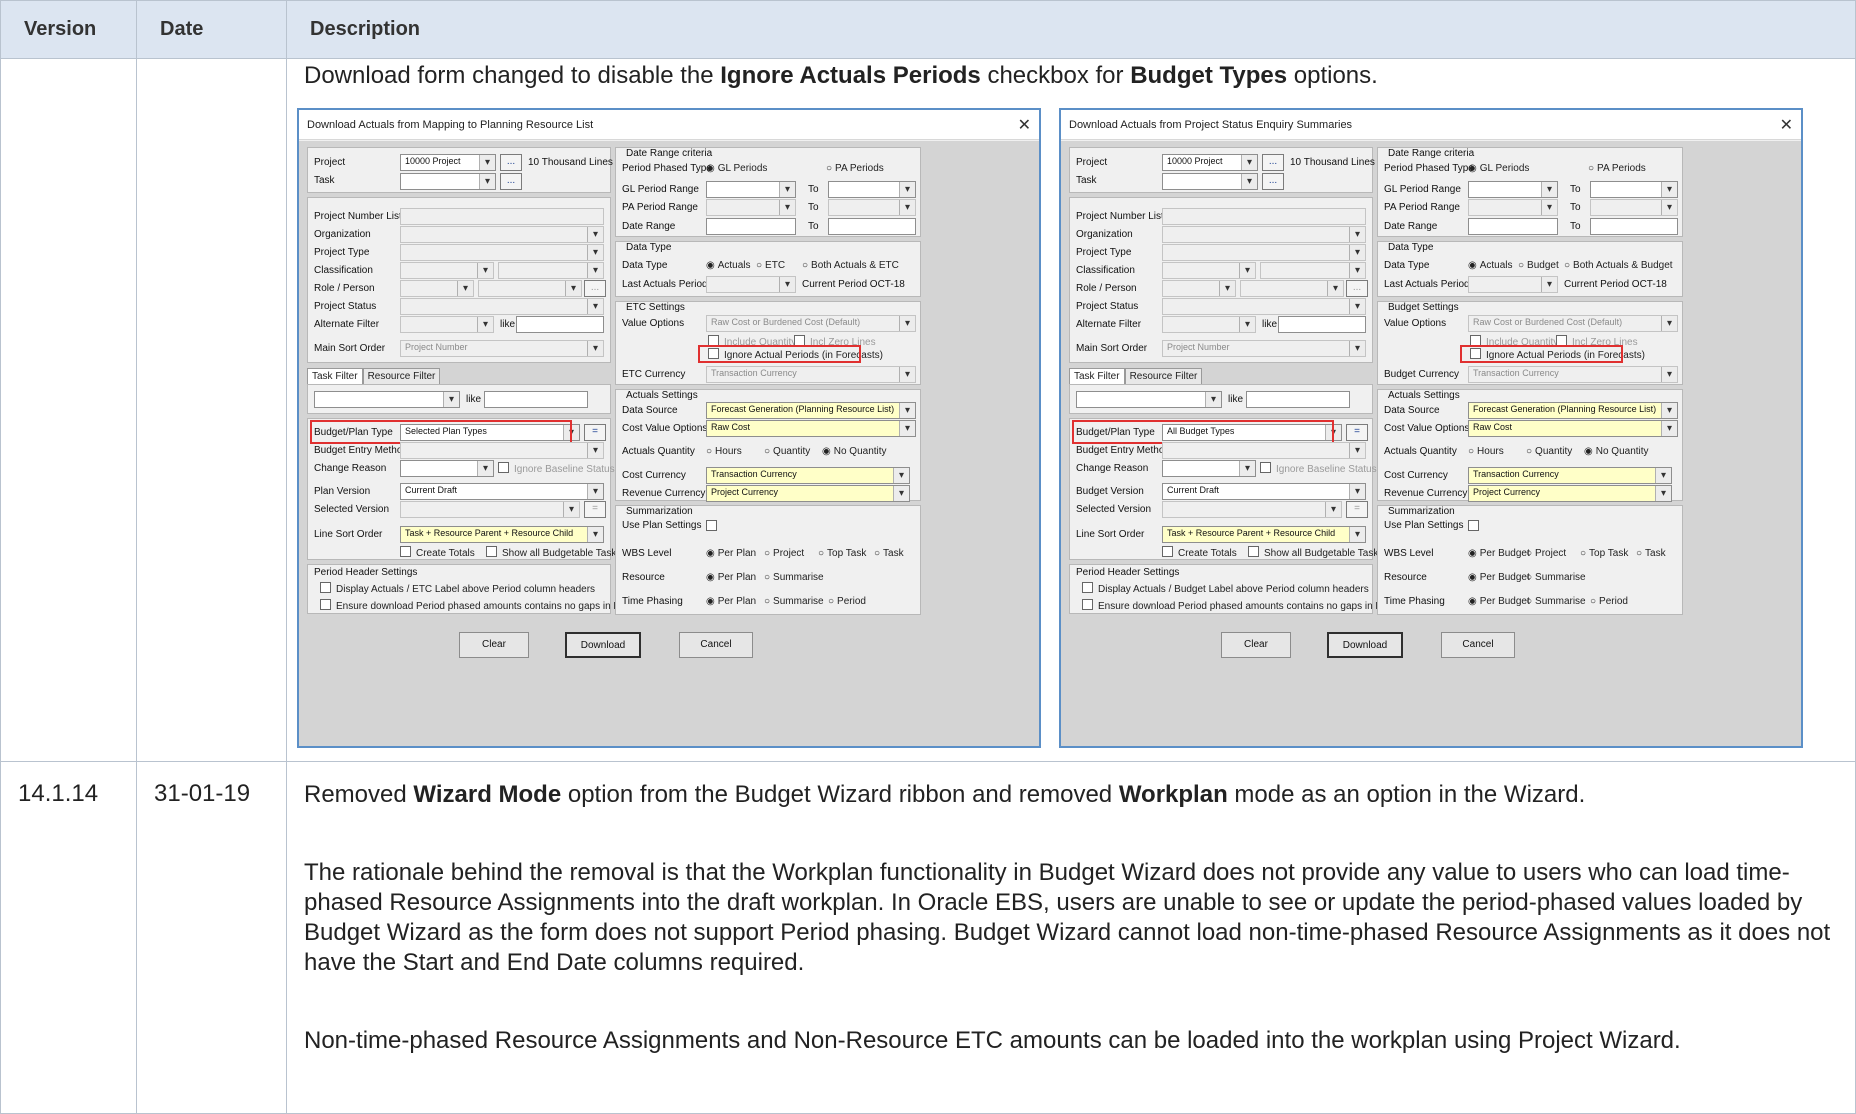 The height and width of the screenshot is (1114, 1856). Describe the element at coordinates (1264, 534) in the screenshot. I see `line-sort-select: Task + Resource Parent + Resource Child` at that location.